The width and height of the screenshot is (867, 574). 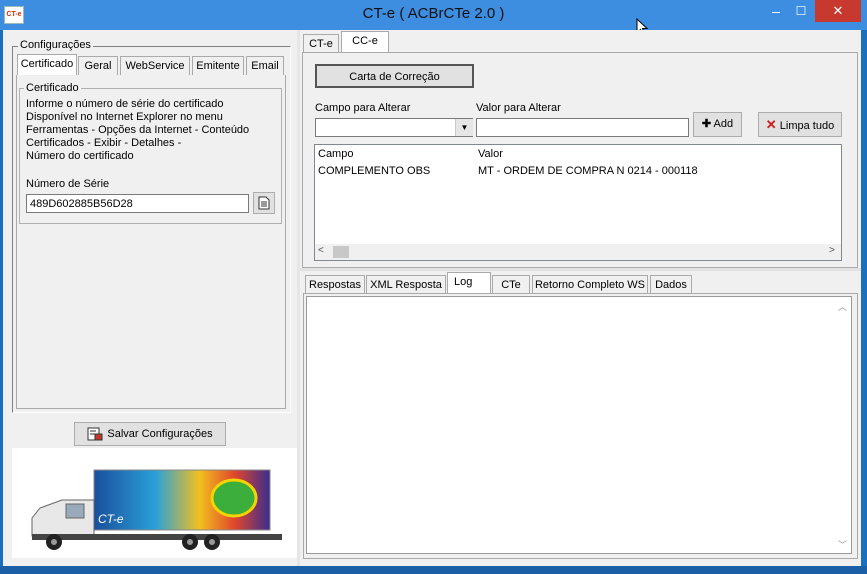 I want to click on grid-scroll-thumb, so click(x=341, y=252).